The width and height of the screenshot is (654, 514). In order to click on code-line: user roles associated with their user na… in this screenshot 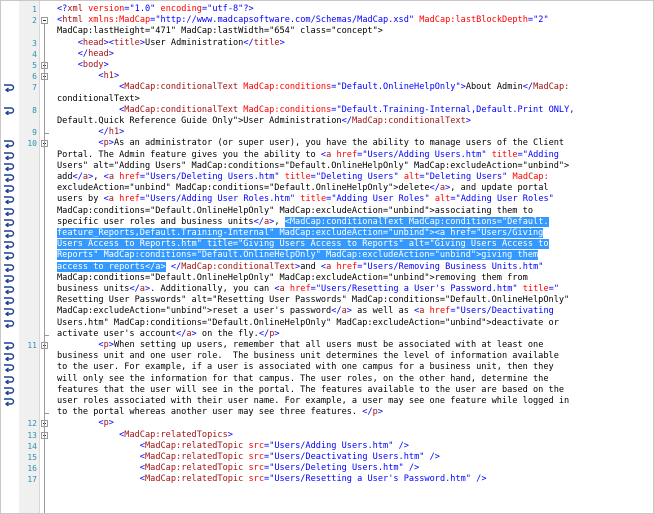, I will do `click(355, 401)`.